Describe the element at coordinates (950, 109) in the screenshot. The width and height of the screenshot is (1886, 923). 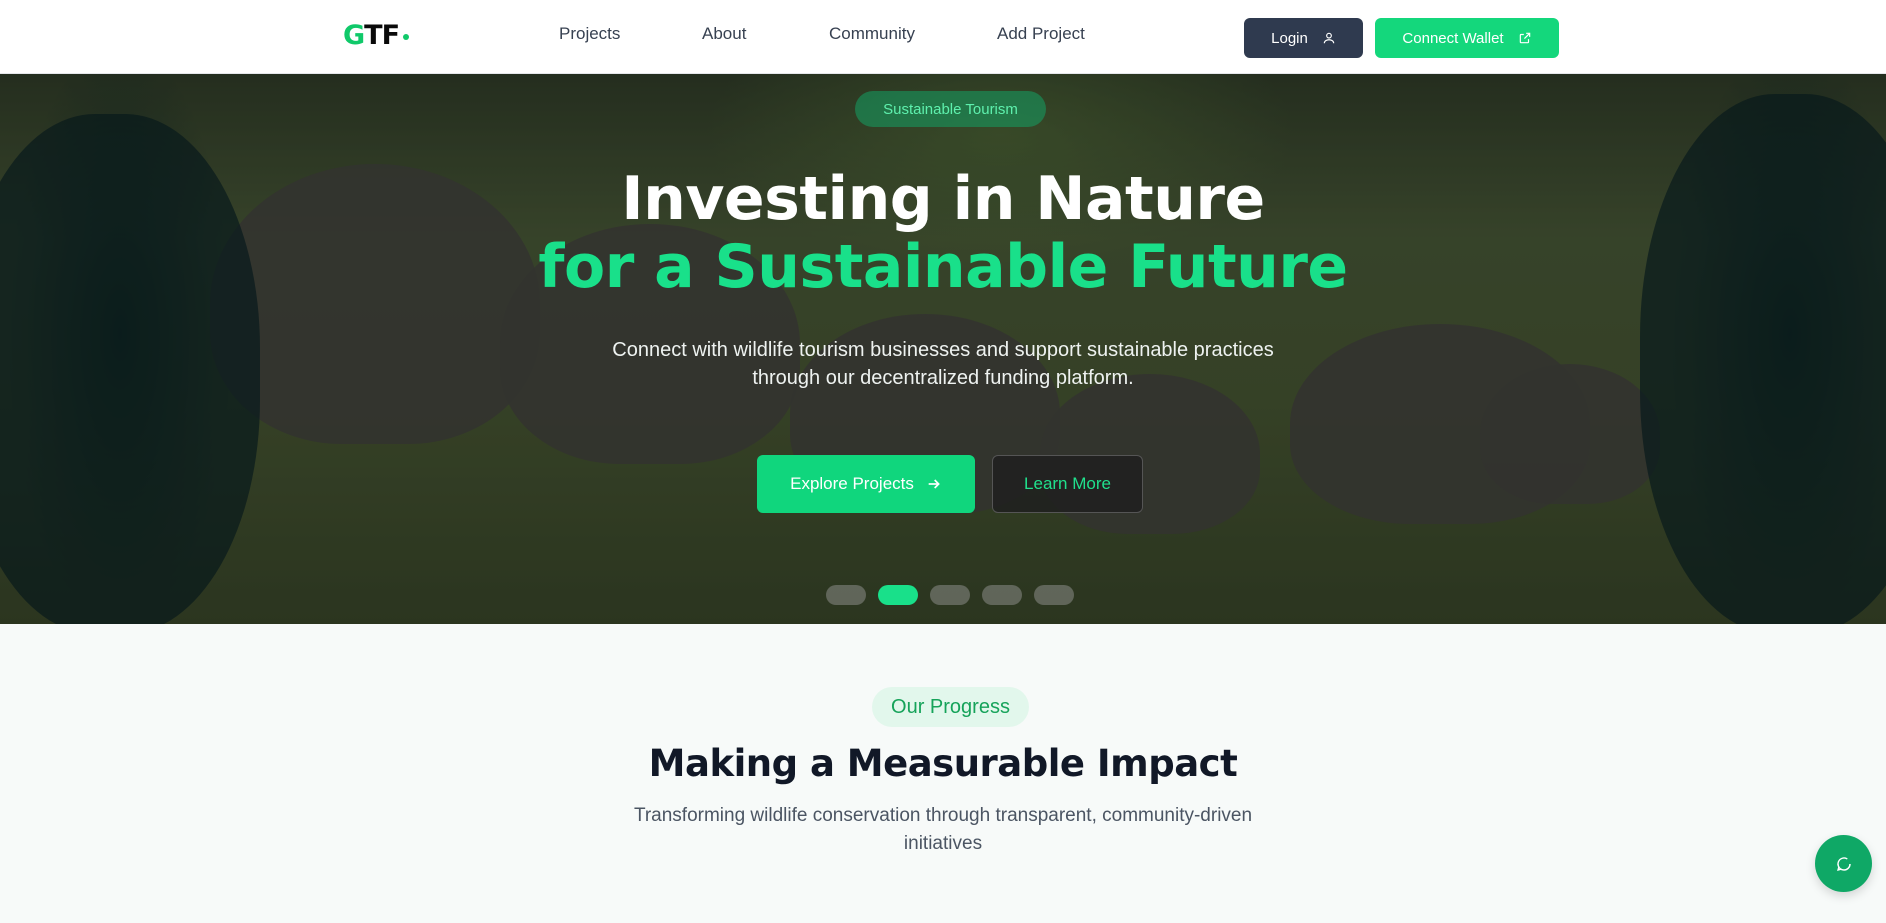
I see `hero-tag: Sustainable Tourism` at that location.